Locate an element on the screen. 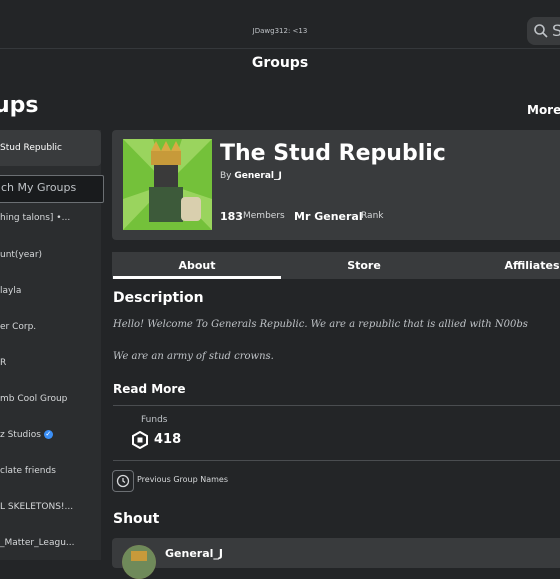 The height and width of the screenshot is (579, 560). previous-names-button is located at coordinates (123, 481).